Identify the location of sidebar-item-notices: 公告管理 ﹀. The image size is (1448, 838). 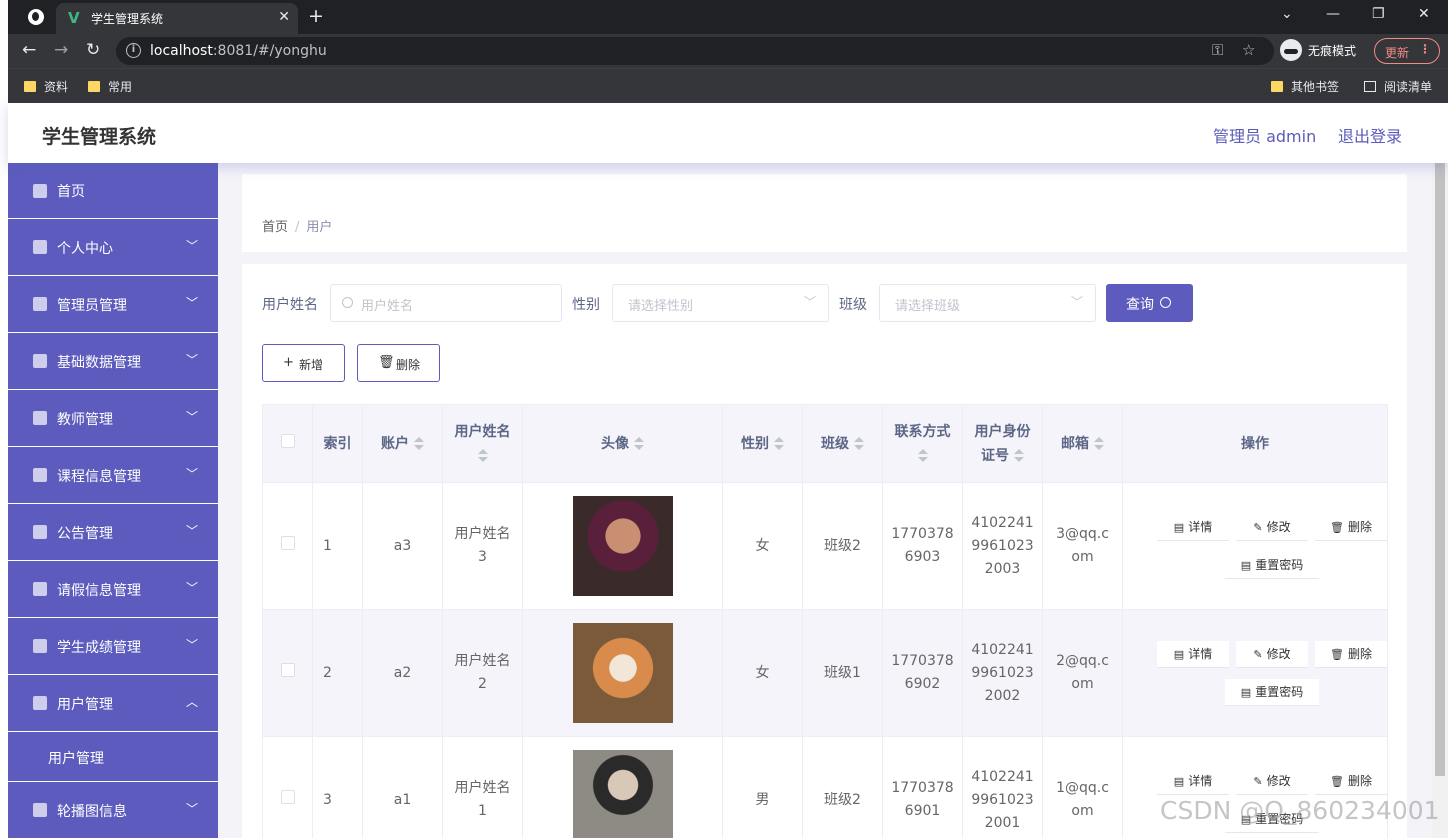
(113, 532).